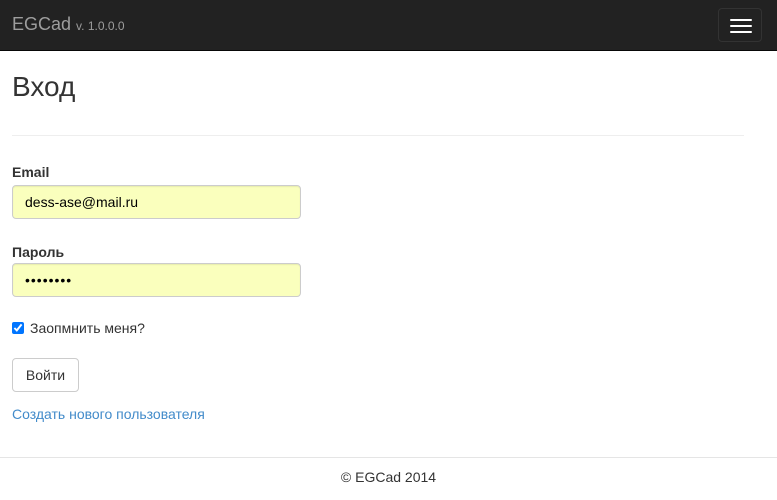 This screenshot has height=500, width=777. I want to click on navbar-toggle-button, so click(740, 25).